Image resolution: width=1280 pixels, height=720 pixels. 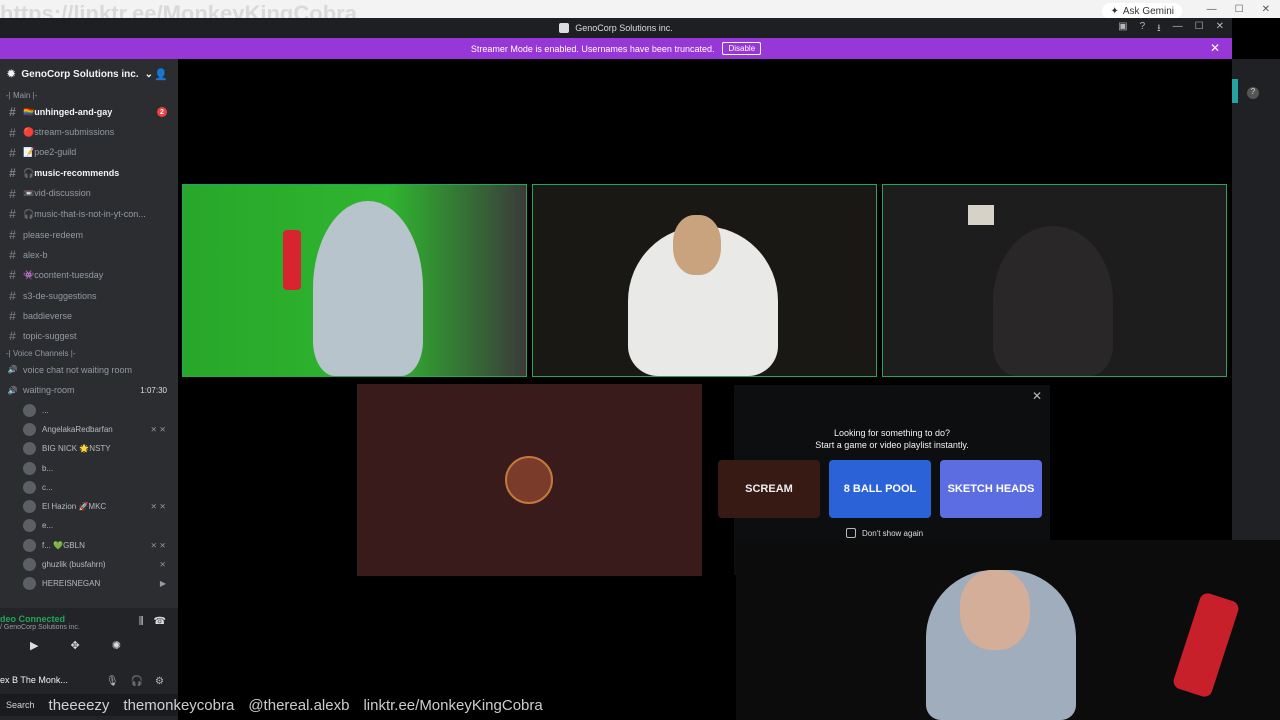 I want to click on voice-user: BIG NICK 🌟NSTY, so click(x=89, y=448).